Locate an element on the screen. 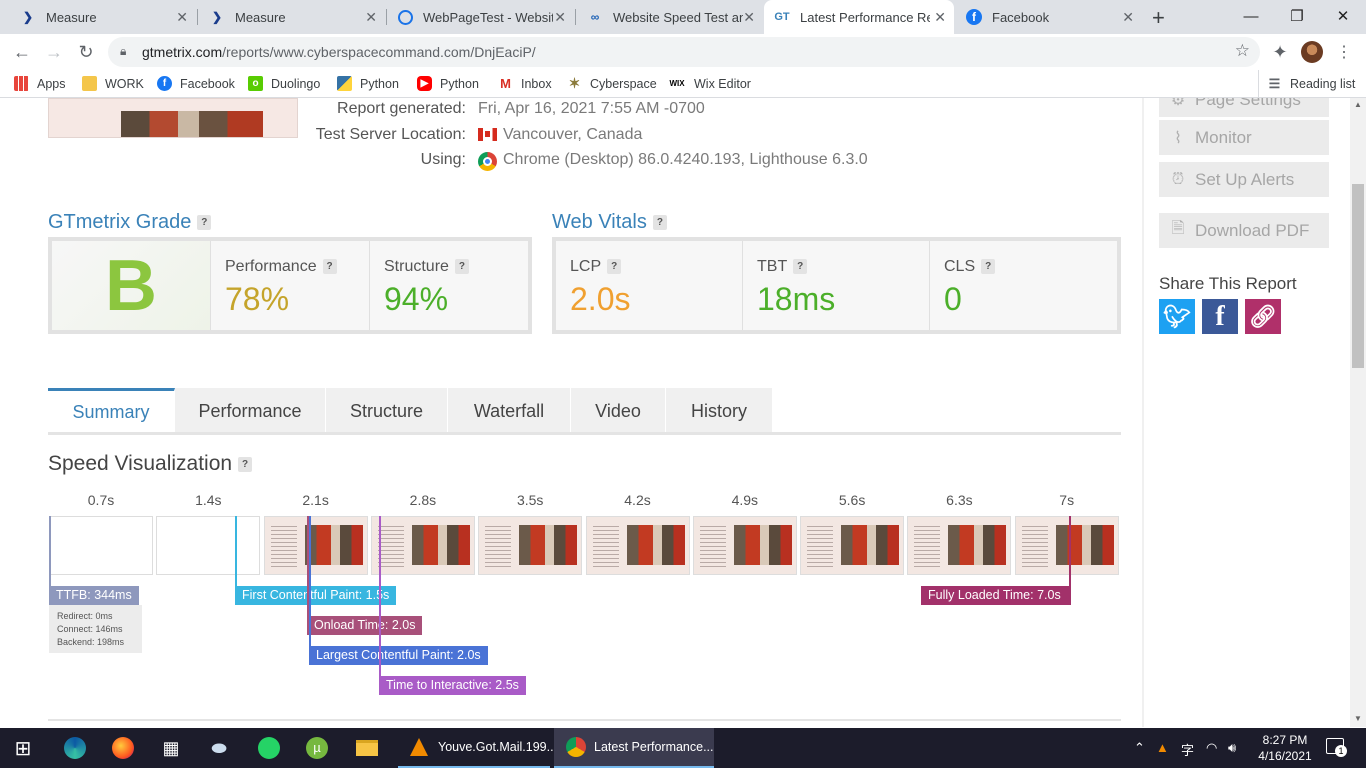  vertical-scrollbar: ▲ ▼ is located at coordinates (1358, 412).